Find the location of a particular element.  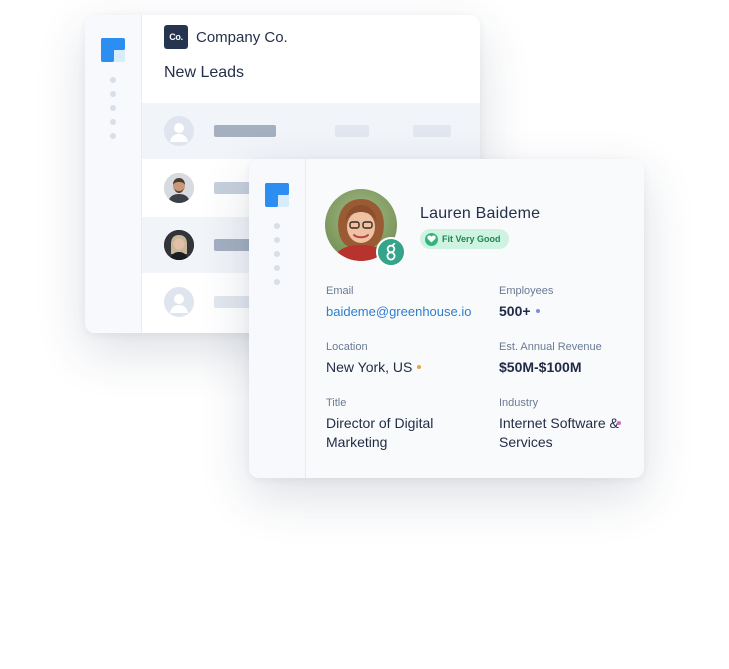

employees-field: Employees 500+ is located at coordinates (526, 303).